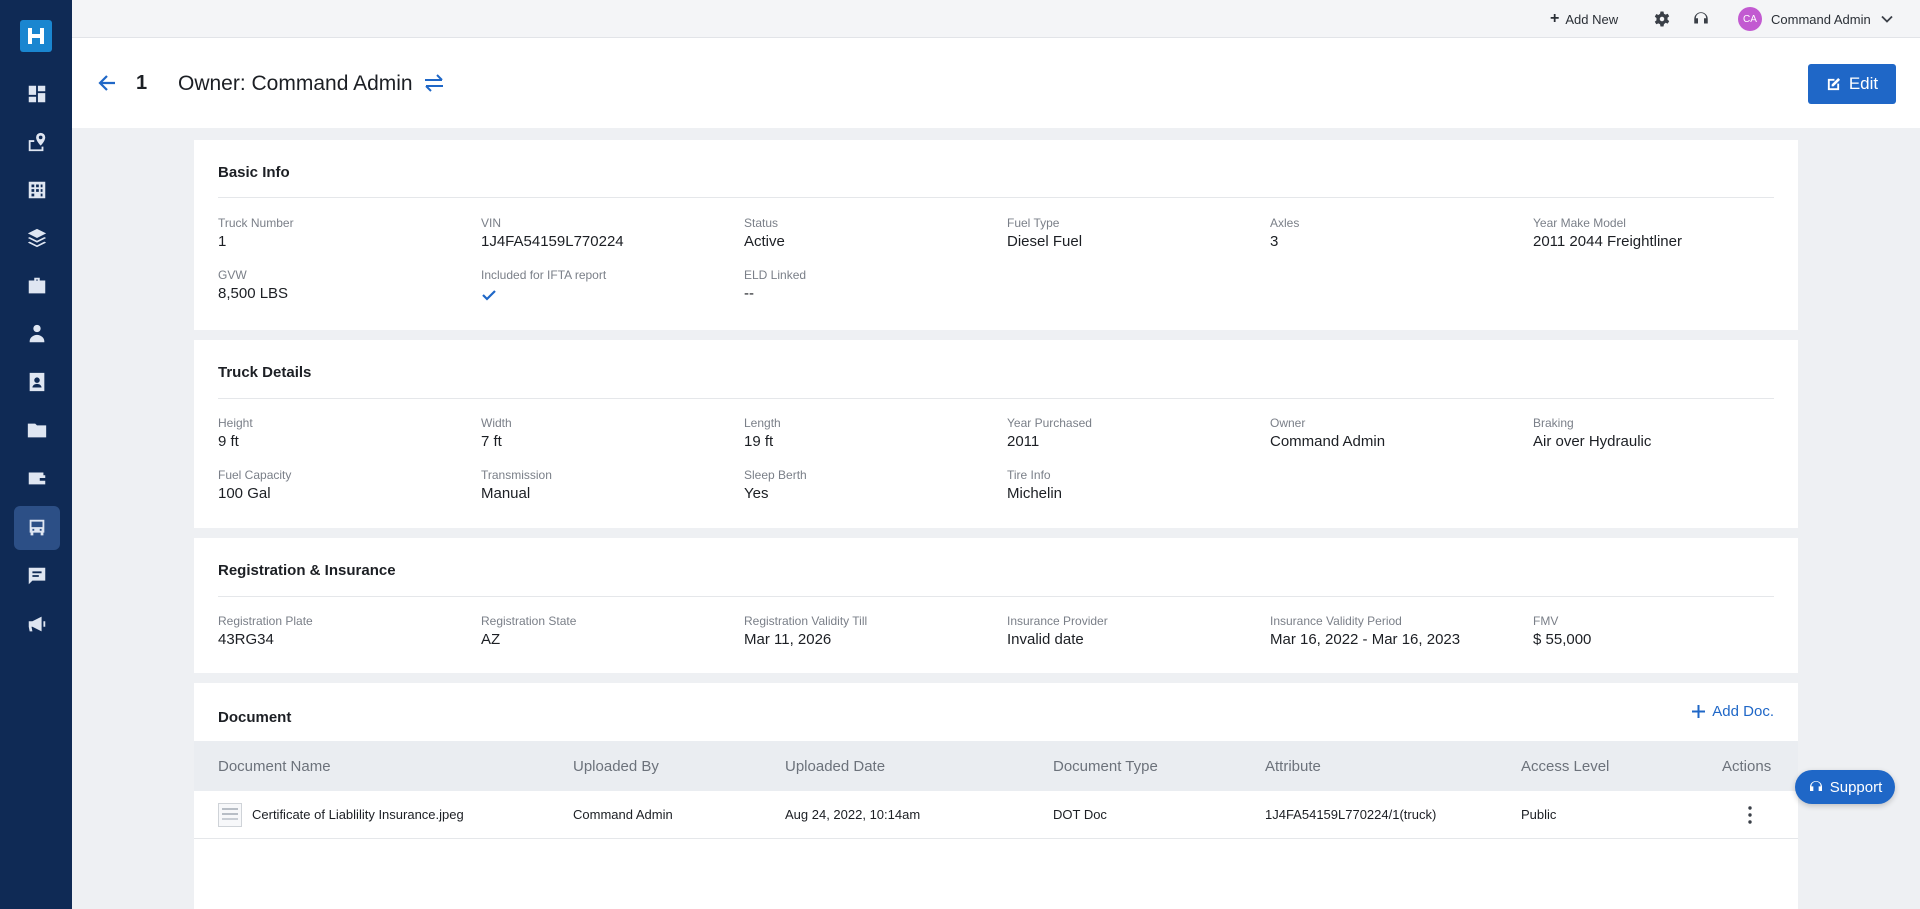  I want to click on truck-icon, so click(37, 527).